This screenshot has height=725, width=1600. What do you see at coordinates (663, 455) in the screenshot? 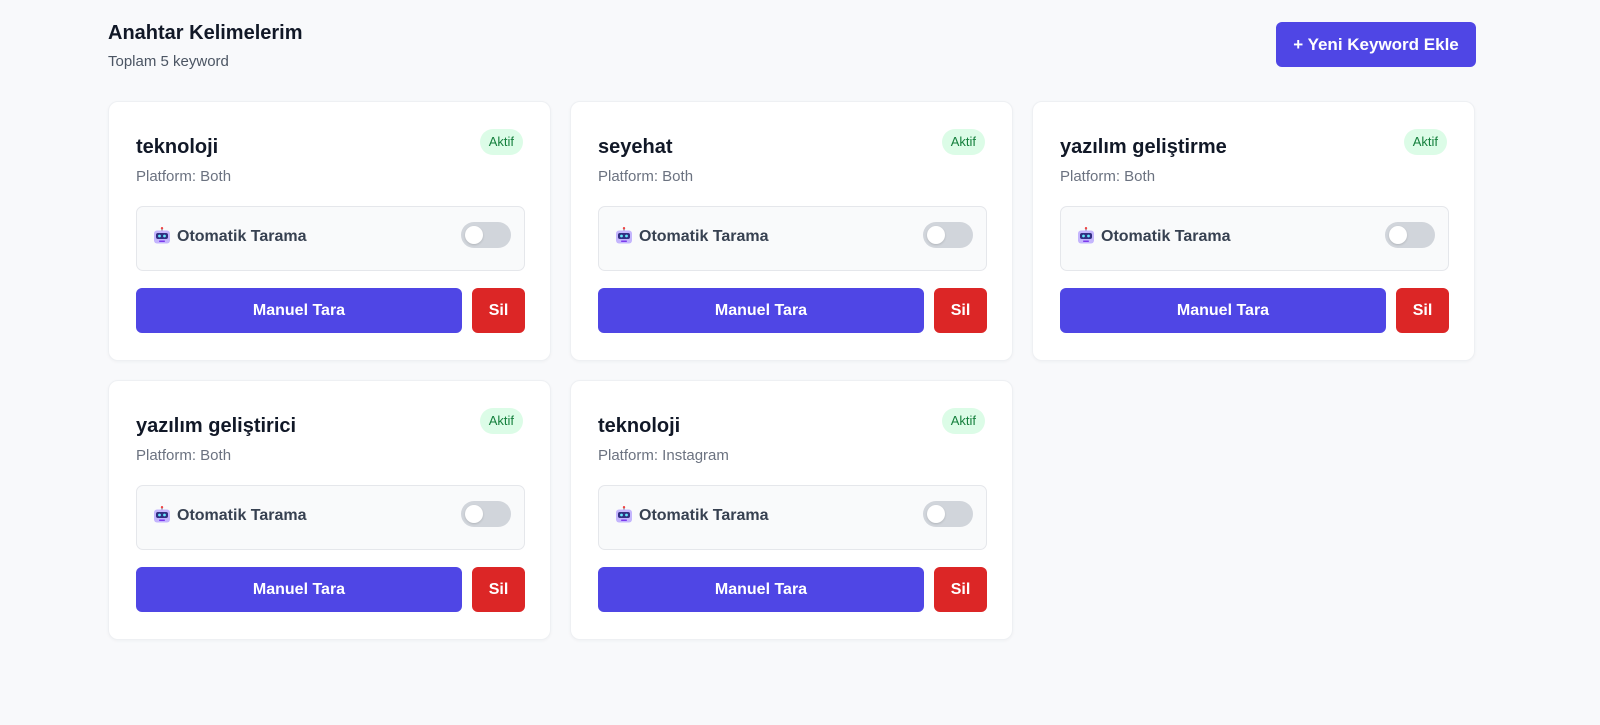
I see `keyword-platform: Platform: Instagram` at bounding box center [663, 455].